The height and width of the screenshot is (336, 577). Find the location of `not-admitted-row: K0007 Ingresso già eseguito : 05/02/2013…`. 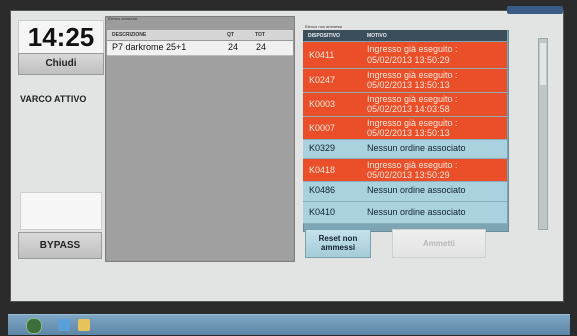

not-admitted-row: K0007 Ingresso già eseguito : 05/02/2013… is located at coordinates (405, 128).